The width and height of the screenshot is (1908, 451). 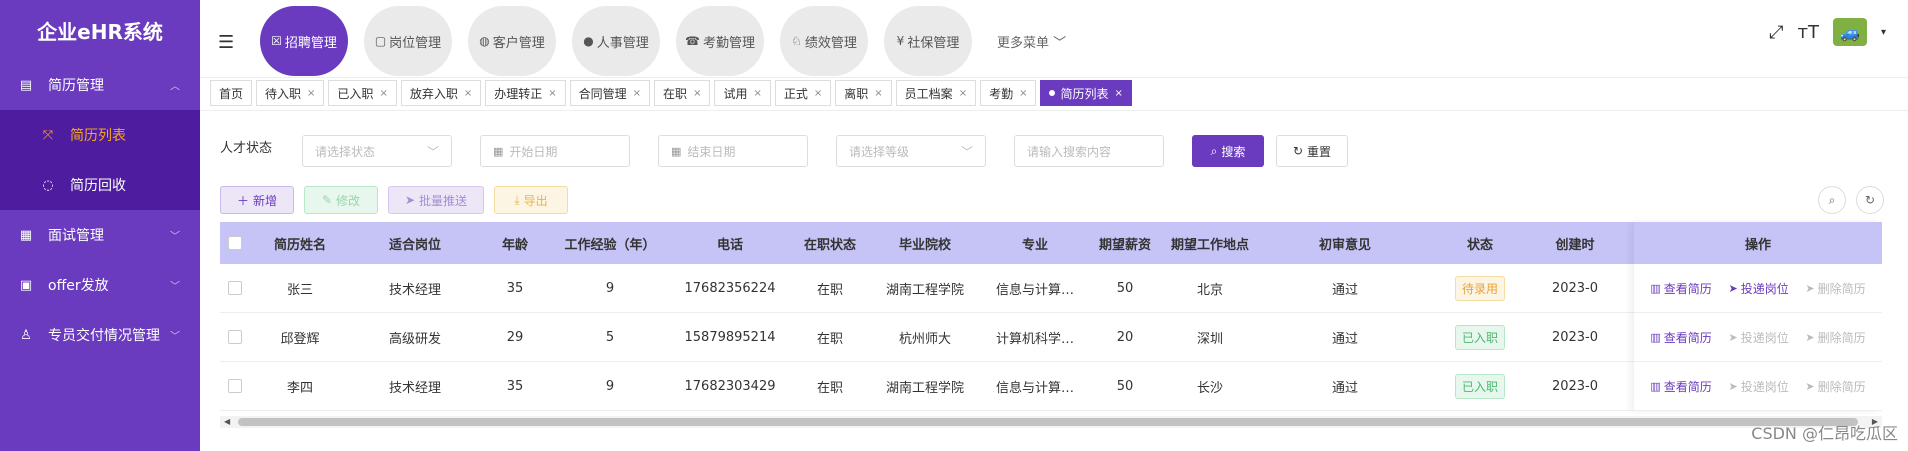 I want to click on top-nav-attendance: ☎ 考勤管理, so click(x=720, y=41).